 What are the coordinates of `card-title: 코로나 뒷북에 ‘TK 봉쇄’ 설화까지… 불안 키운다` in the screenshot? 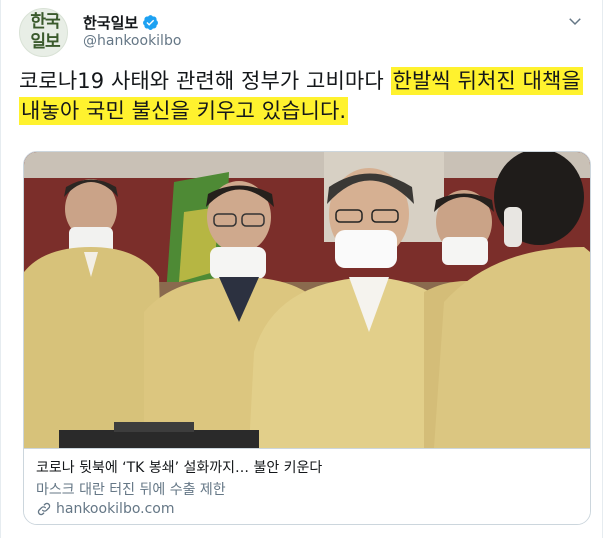 It's located at (179, 468).